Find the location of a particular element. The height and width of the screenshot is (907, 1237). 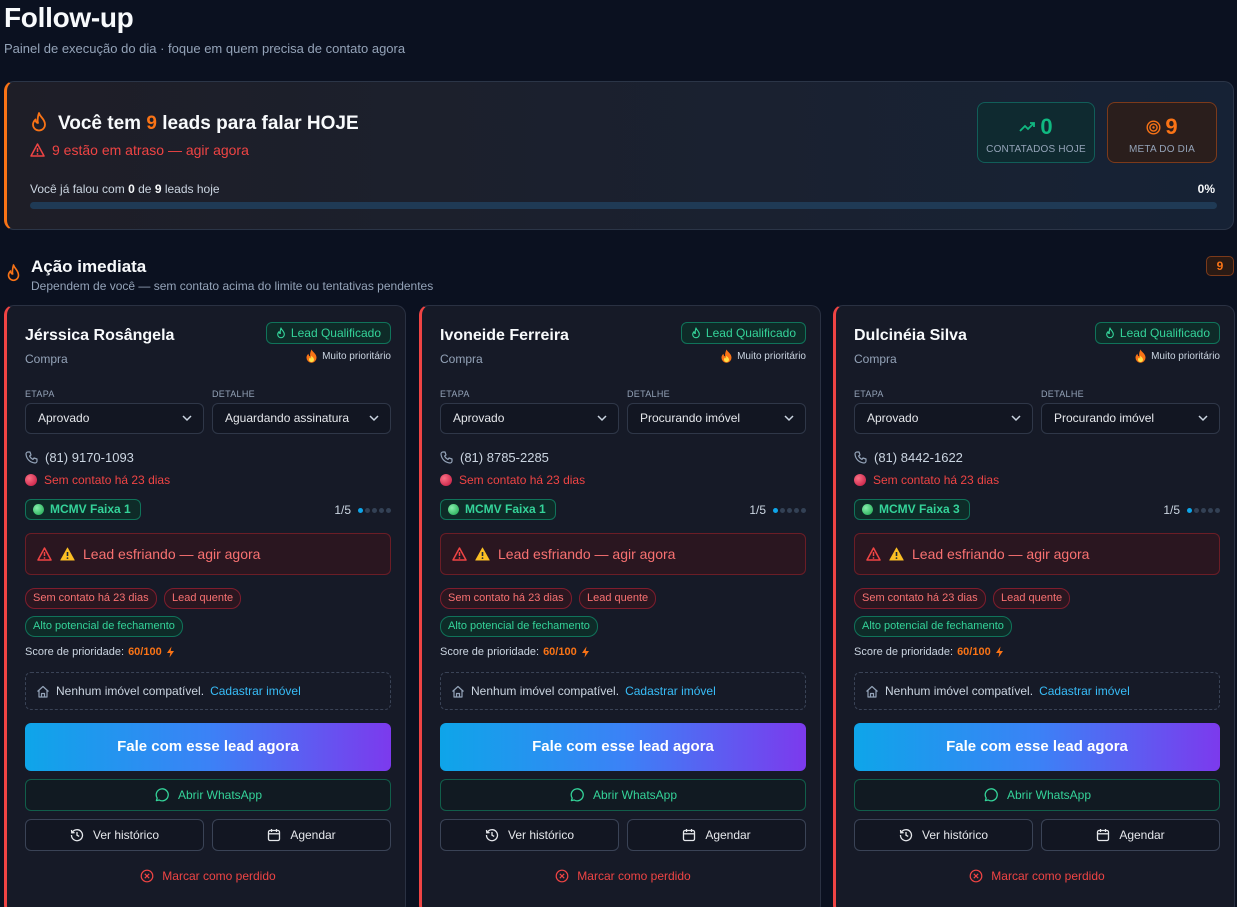

priority-text: Muito prioritário is located at coordinates (356, 356).